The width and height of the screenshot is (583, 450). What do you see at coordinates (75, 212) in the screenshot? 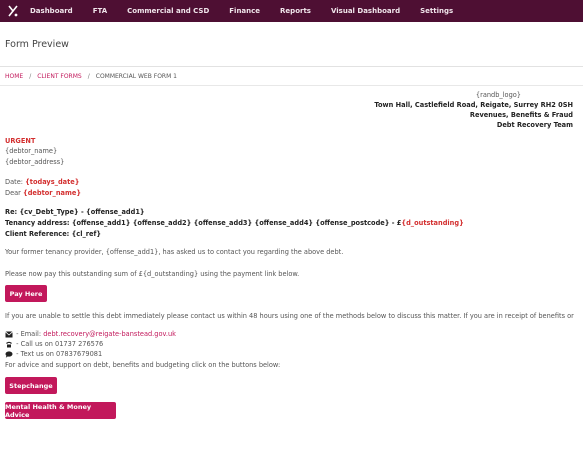
I see `re-line: Re: {cv_Debt_Type} - {offense_add1}` at bounding box center [75, 212].